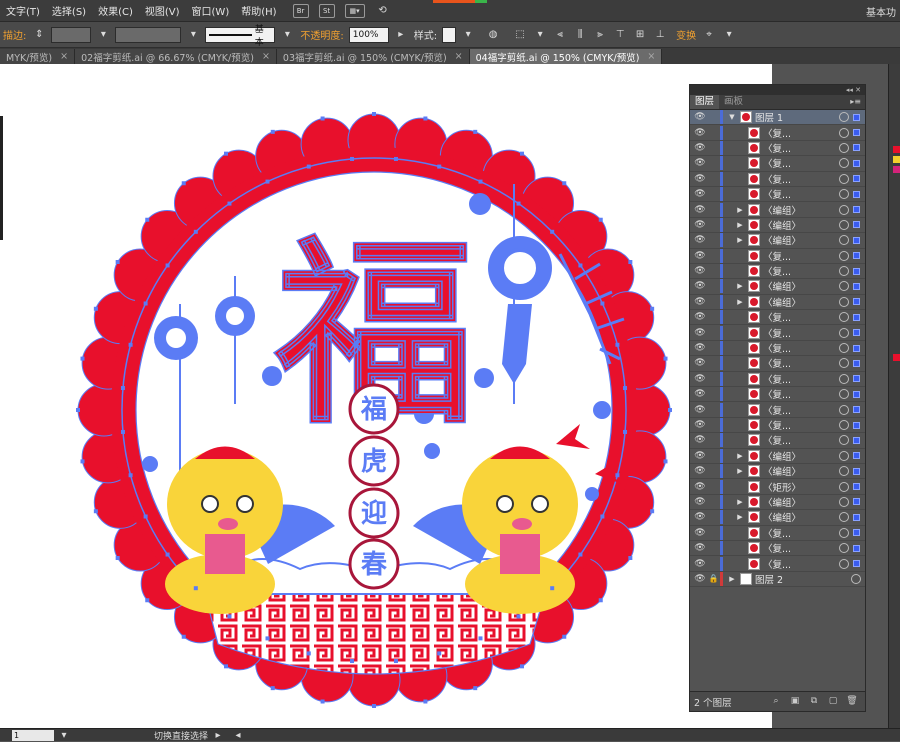  What do you see at coordinates (38, 56) in the screenshot?
I see `tab-document-01: MYK/预览) ×` at bounding box center [38, 56].